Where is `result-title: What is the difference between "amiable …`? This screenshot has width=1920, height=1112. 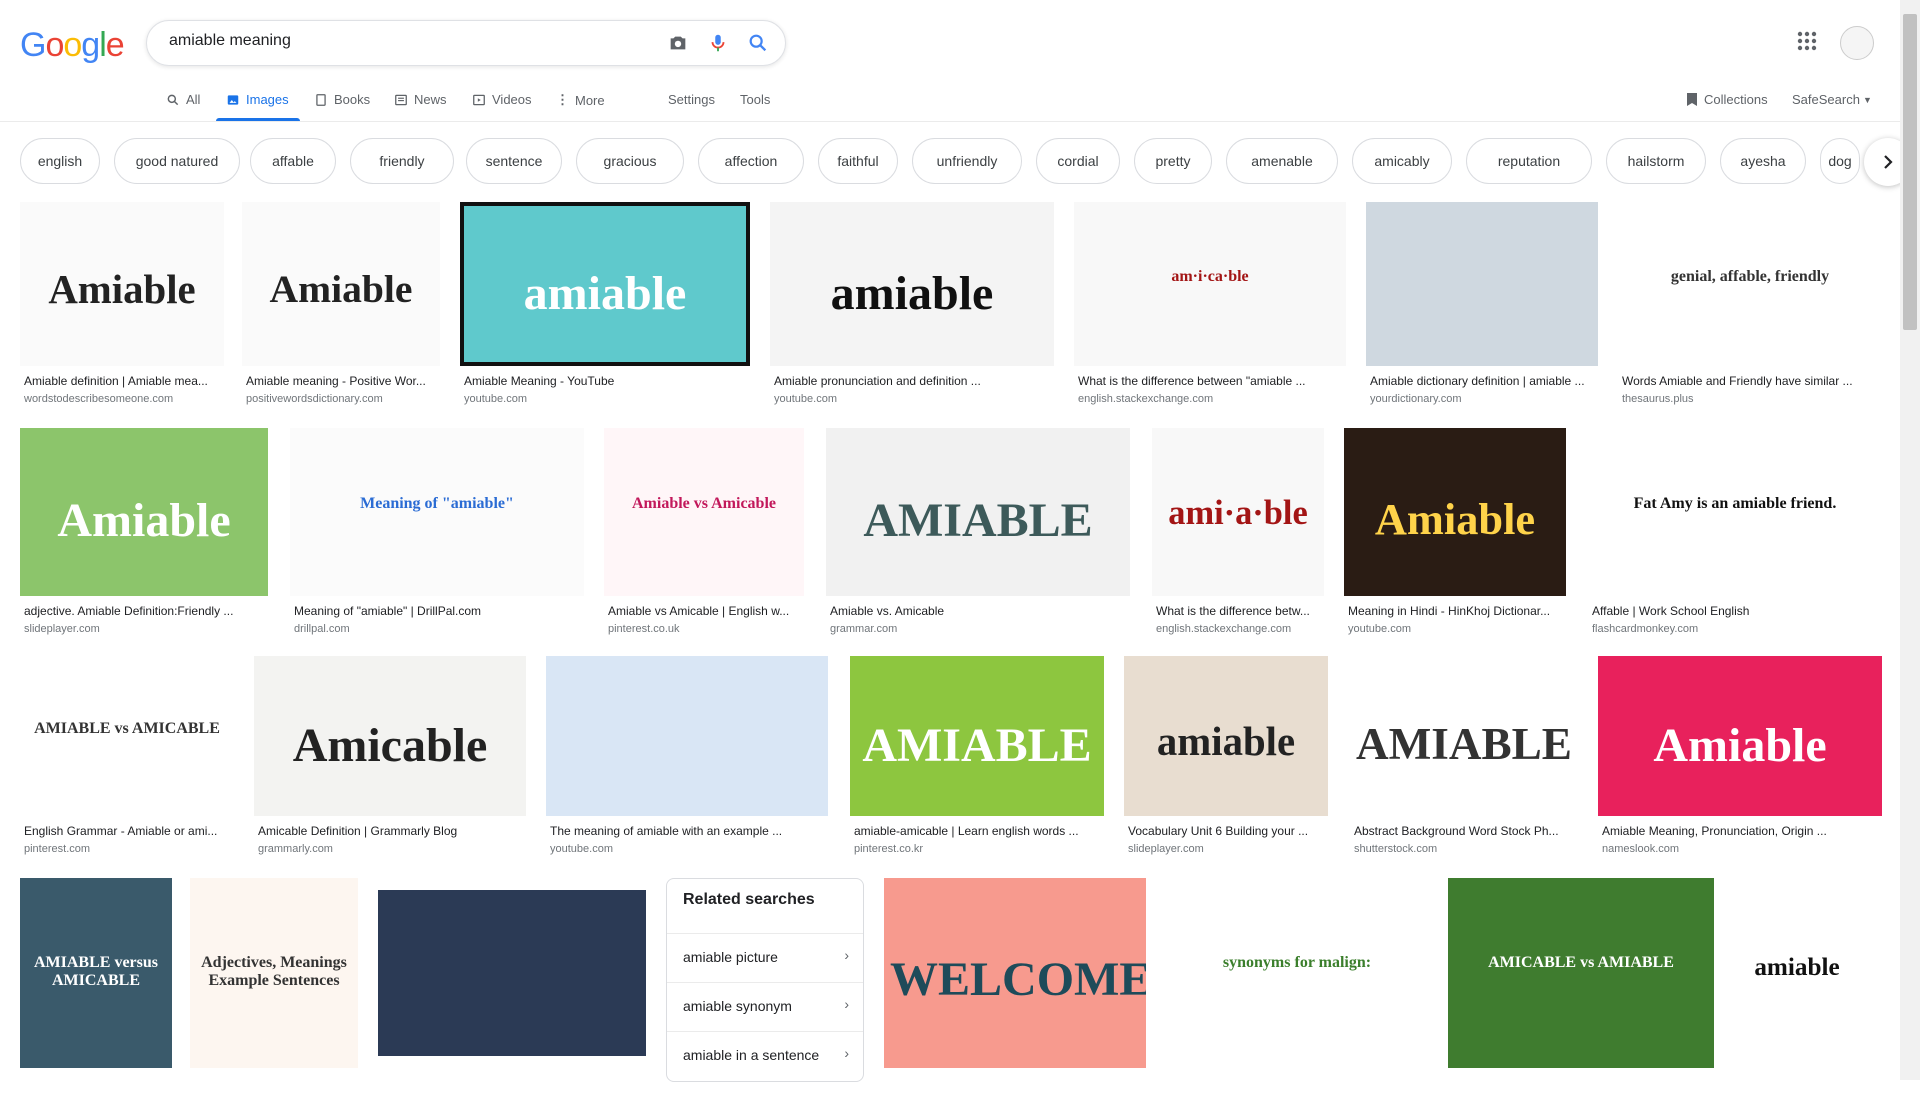 result-title: What is the difference between "amiable … is located at coordinates (1210, 381).